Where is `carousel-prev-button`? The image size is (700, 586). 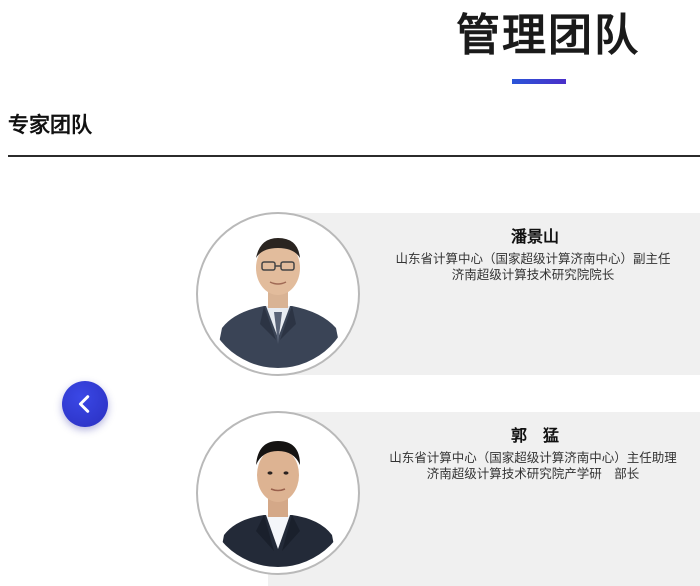
carousel-prev-button is located at coordinates (85, 404).